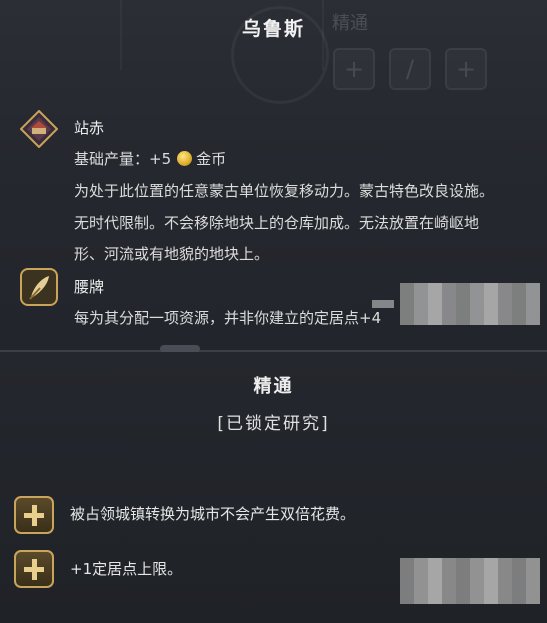 The height and width of the screenshot is (623, 547). Describe the element at coordinates (185, 158) in the screenshot. I see `gold-coin-icon` at that location.